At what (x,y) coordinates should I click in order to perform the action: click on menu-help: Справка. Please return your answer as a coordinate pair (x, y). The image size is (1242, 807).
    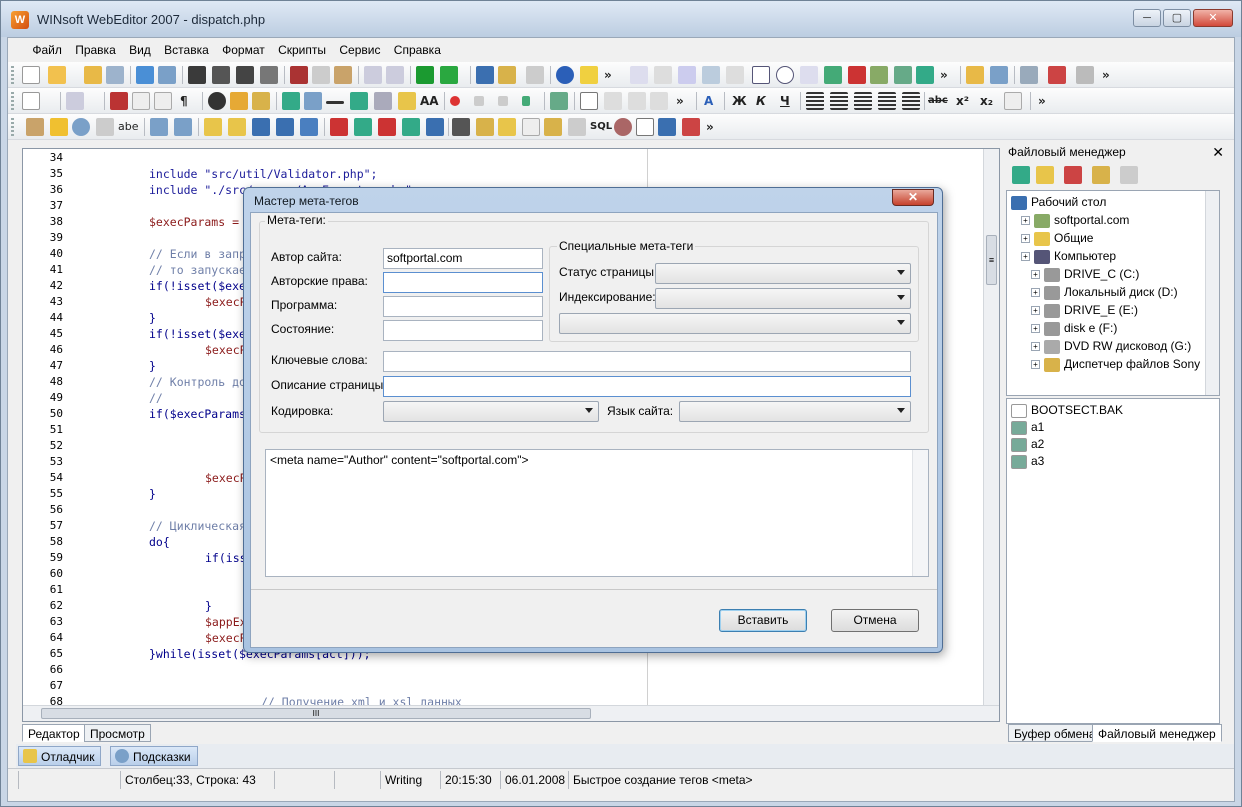
    Looking at the image, I should click on (417, 50).